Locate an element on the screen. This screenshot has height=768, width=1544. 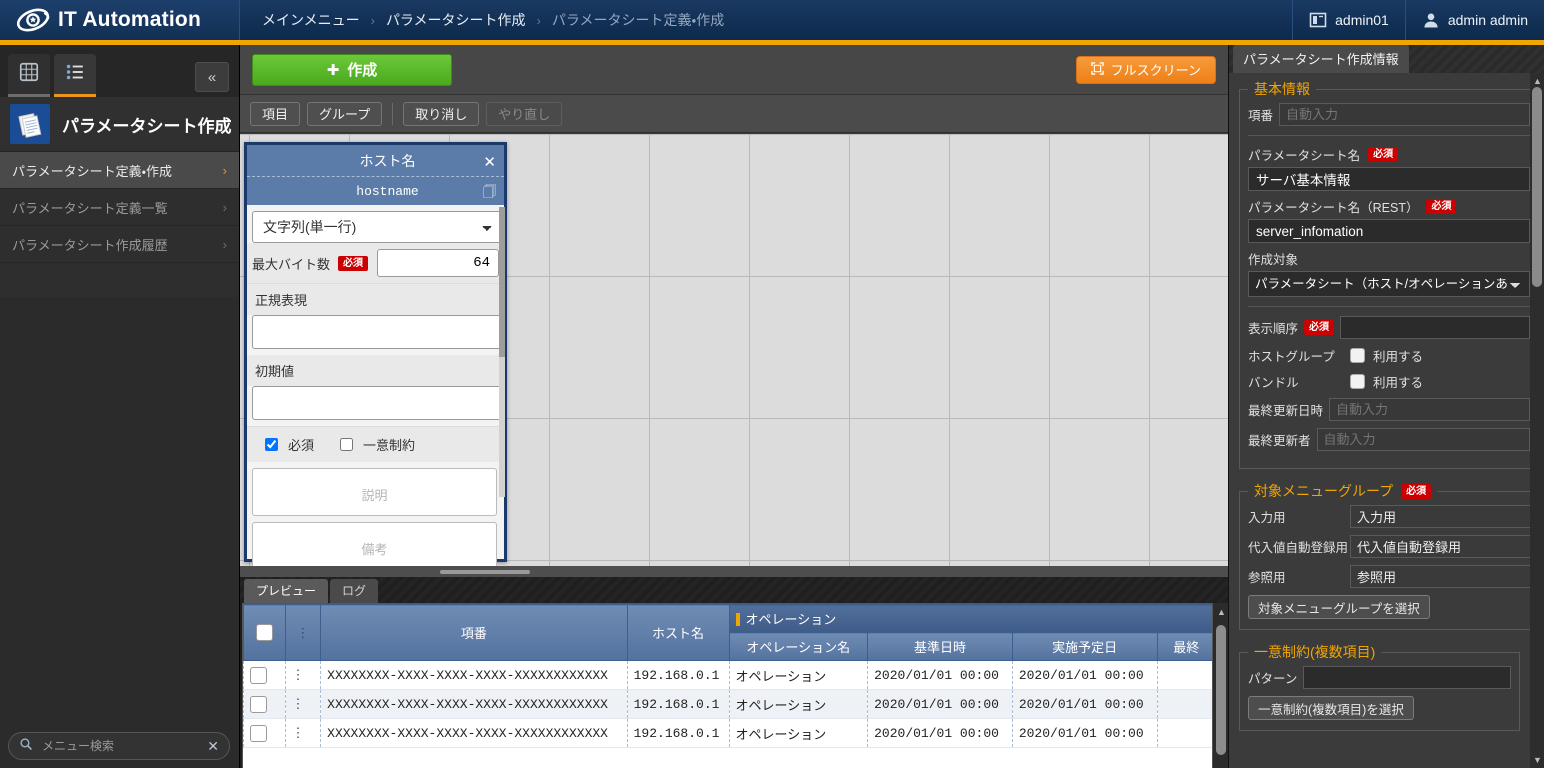
select-all-header is located at coordinates (264, 632).